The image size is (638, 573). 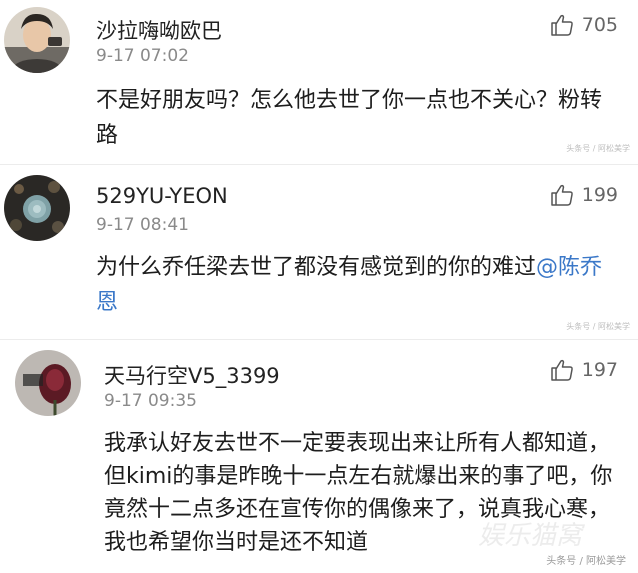 I want to click on comment-text-body: 为什么乔任梁去世了都没有感觉到的你的难过, so click(x=316, y=267).